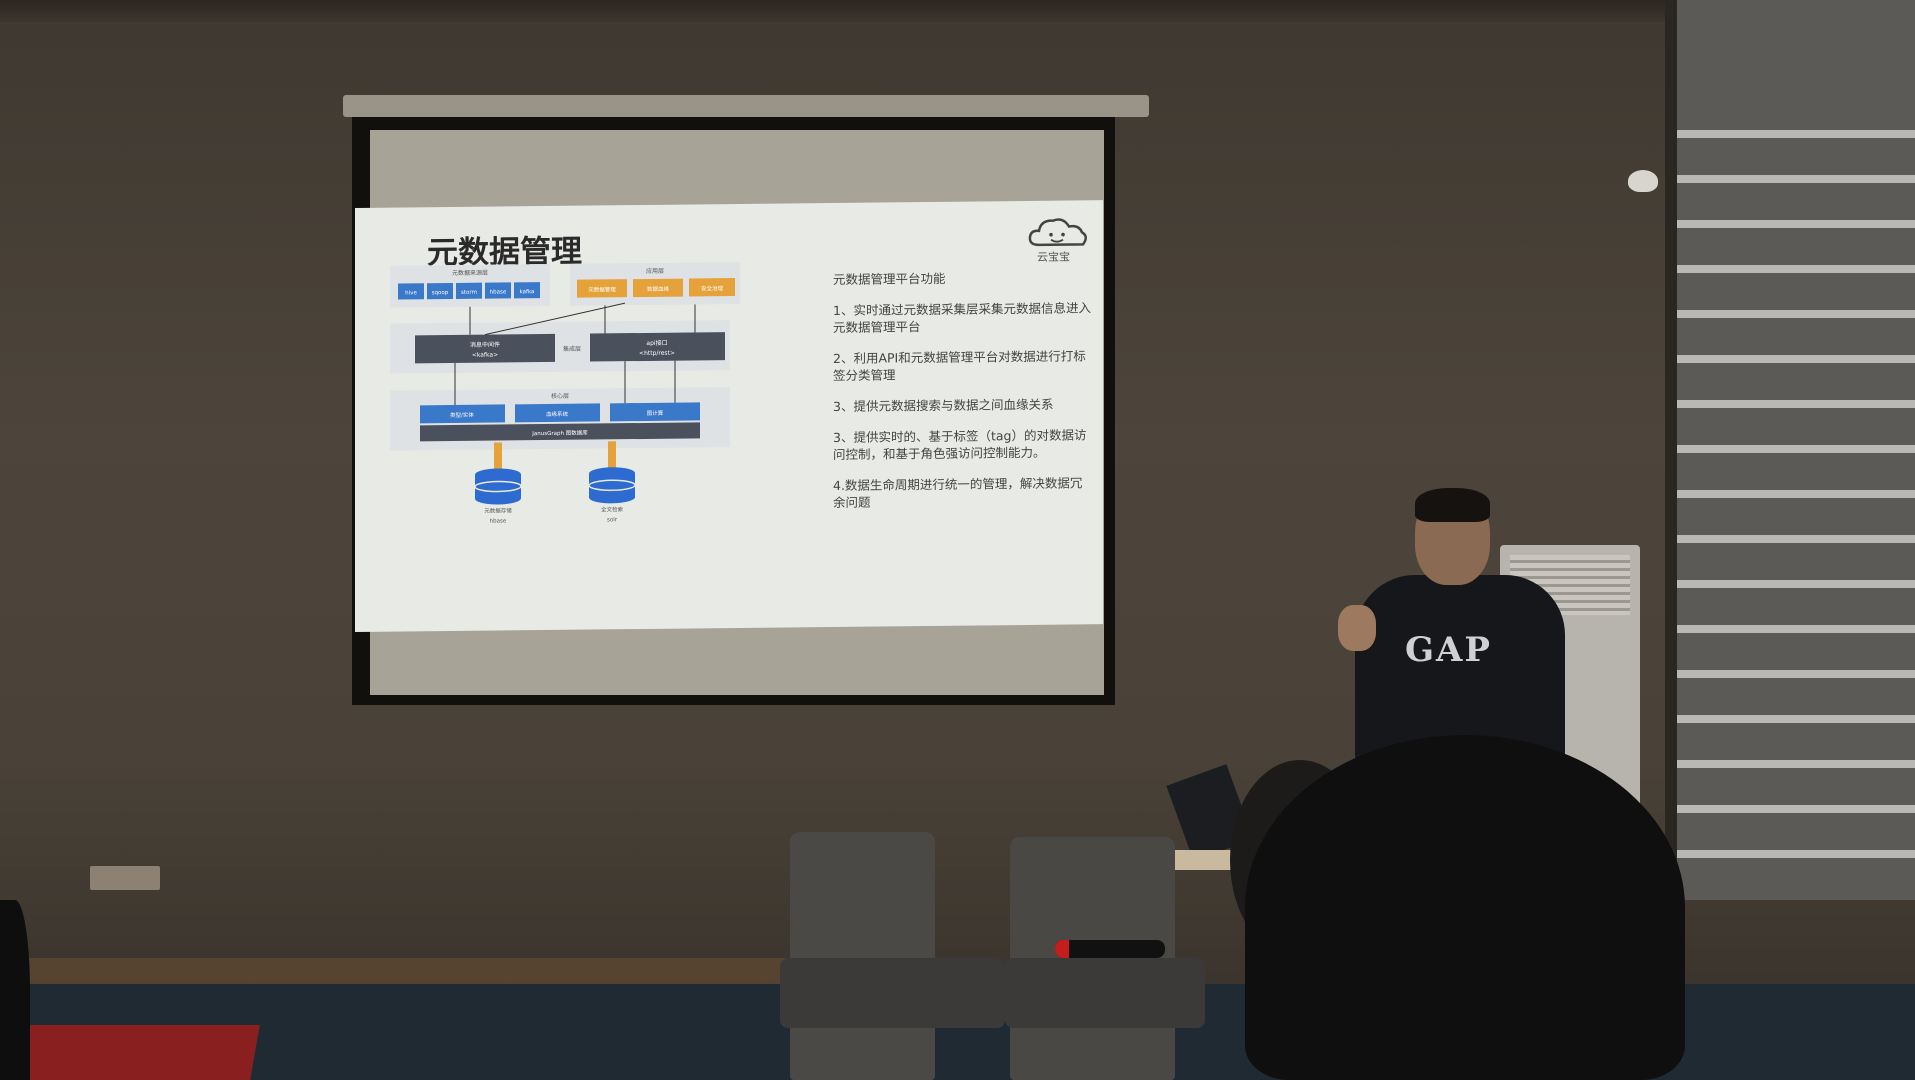 This screenshot has height=1080, width=1915. What do you see at coordinates (137, 1052) in the screenshot?
I see `red-carpet` at bounding box center [137, 1052].